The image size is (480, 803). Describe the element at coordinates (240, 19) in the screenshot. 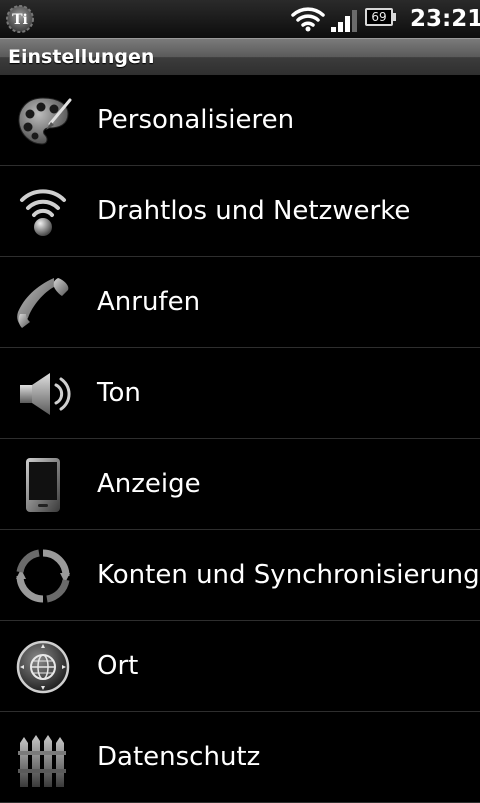

I see `status-bar: Ti 69 23:21` at that location.